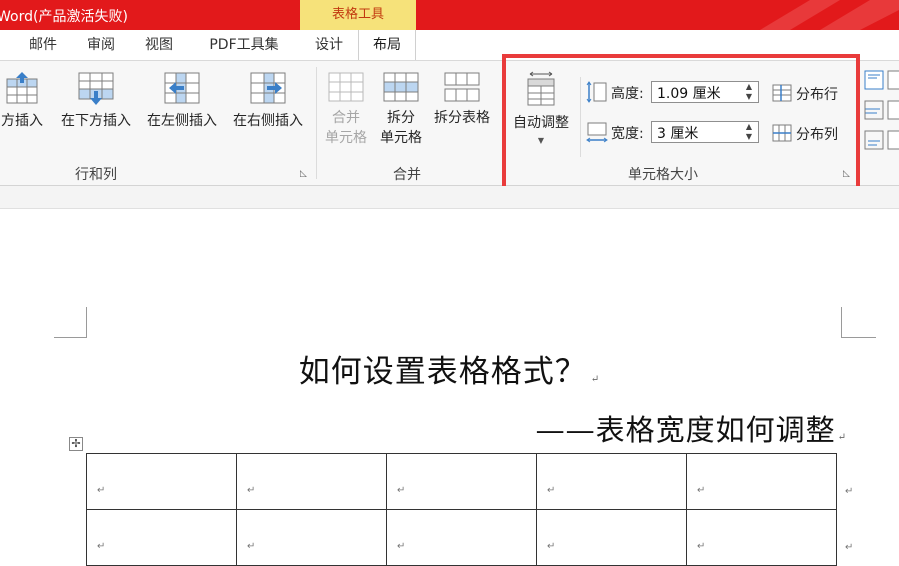 This screenshot has width=899, height=566. I want to click on tab-design: 设计, so click(329, 45).